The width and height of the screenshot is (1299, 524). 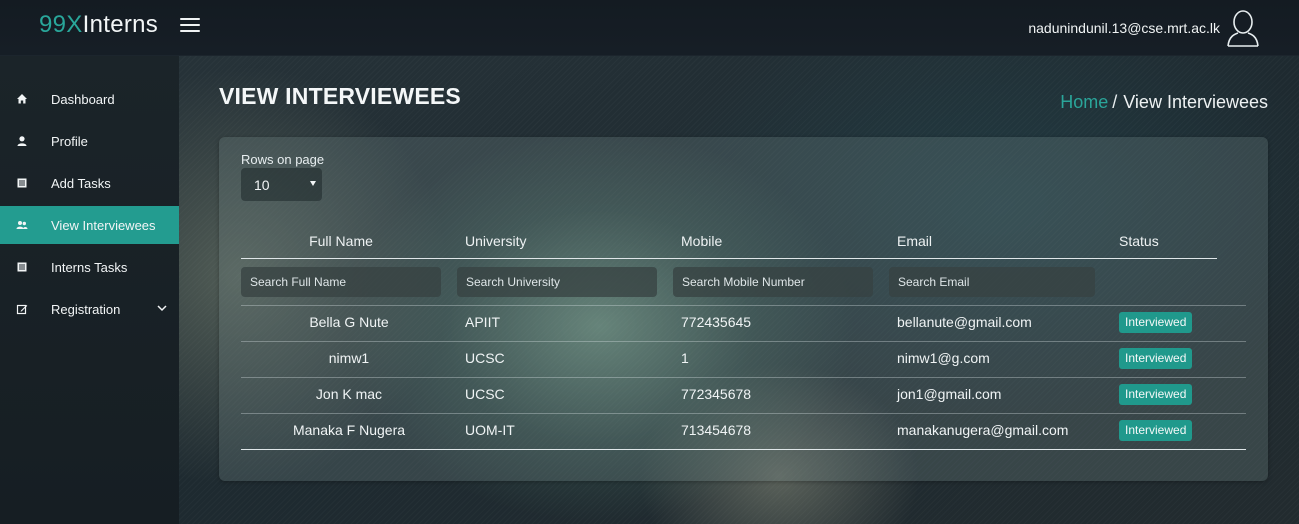 I want to click on cell-mobile: 1, so click(x=685, y=358).